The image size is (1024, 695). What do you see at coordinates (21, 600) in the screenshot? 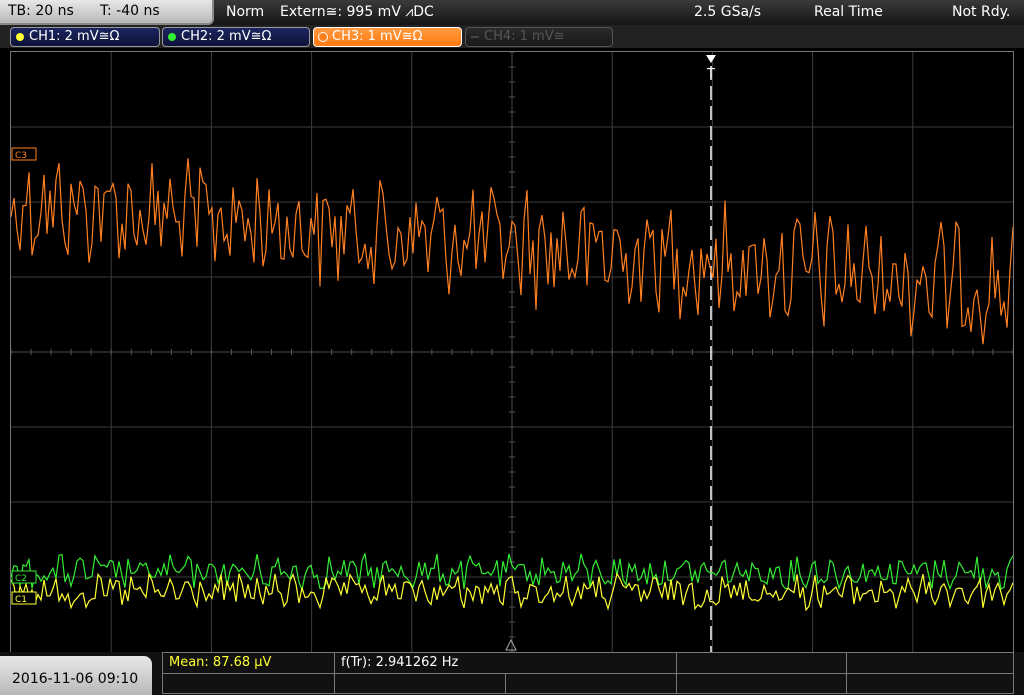
I see `channel-1-marker-label: C1` at bounding box center [21, 600].